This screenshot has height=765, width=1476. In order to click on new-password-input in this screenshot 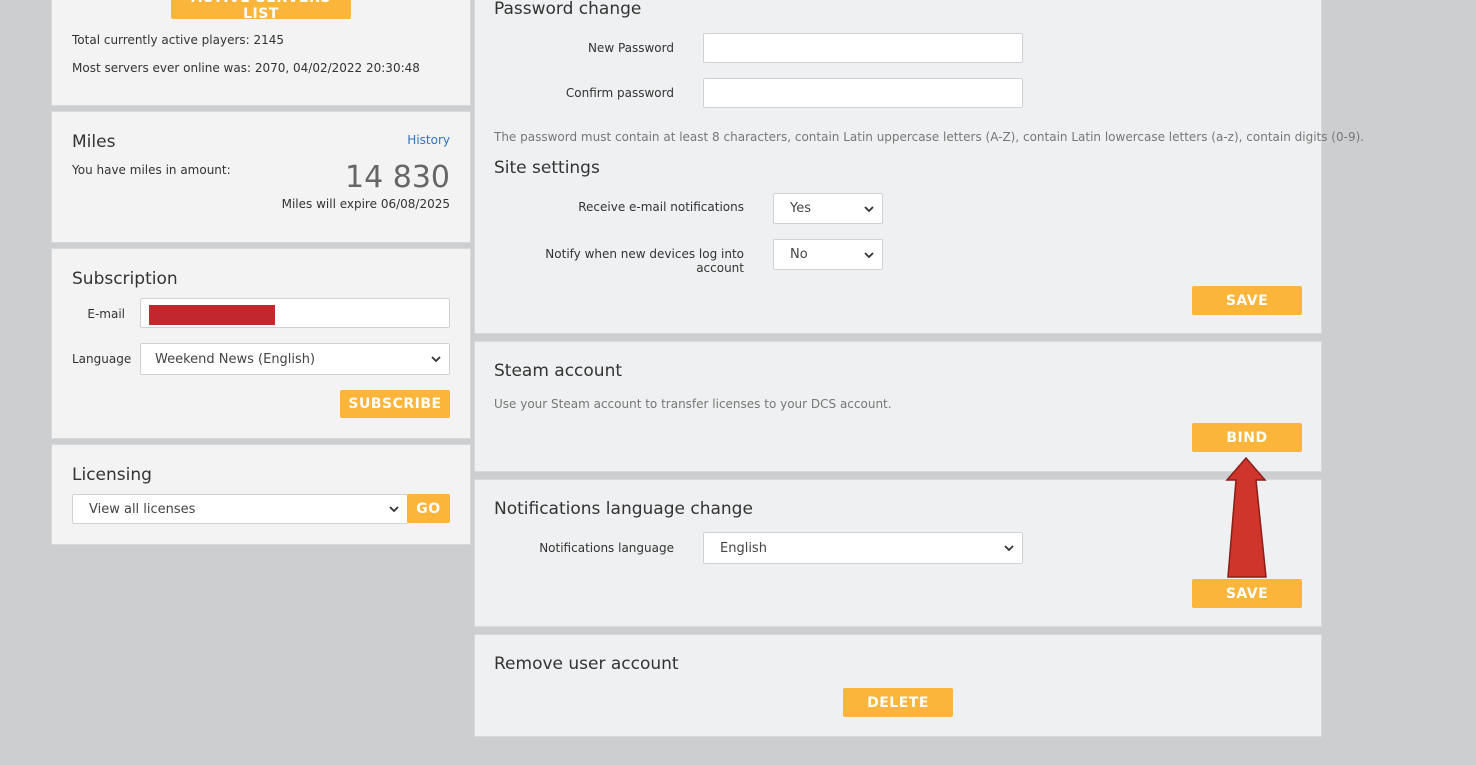, I will do `click(863, 48)`.